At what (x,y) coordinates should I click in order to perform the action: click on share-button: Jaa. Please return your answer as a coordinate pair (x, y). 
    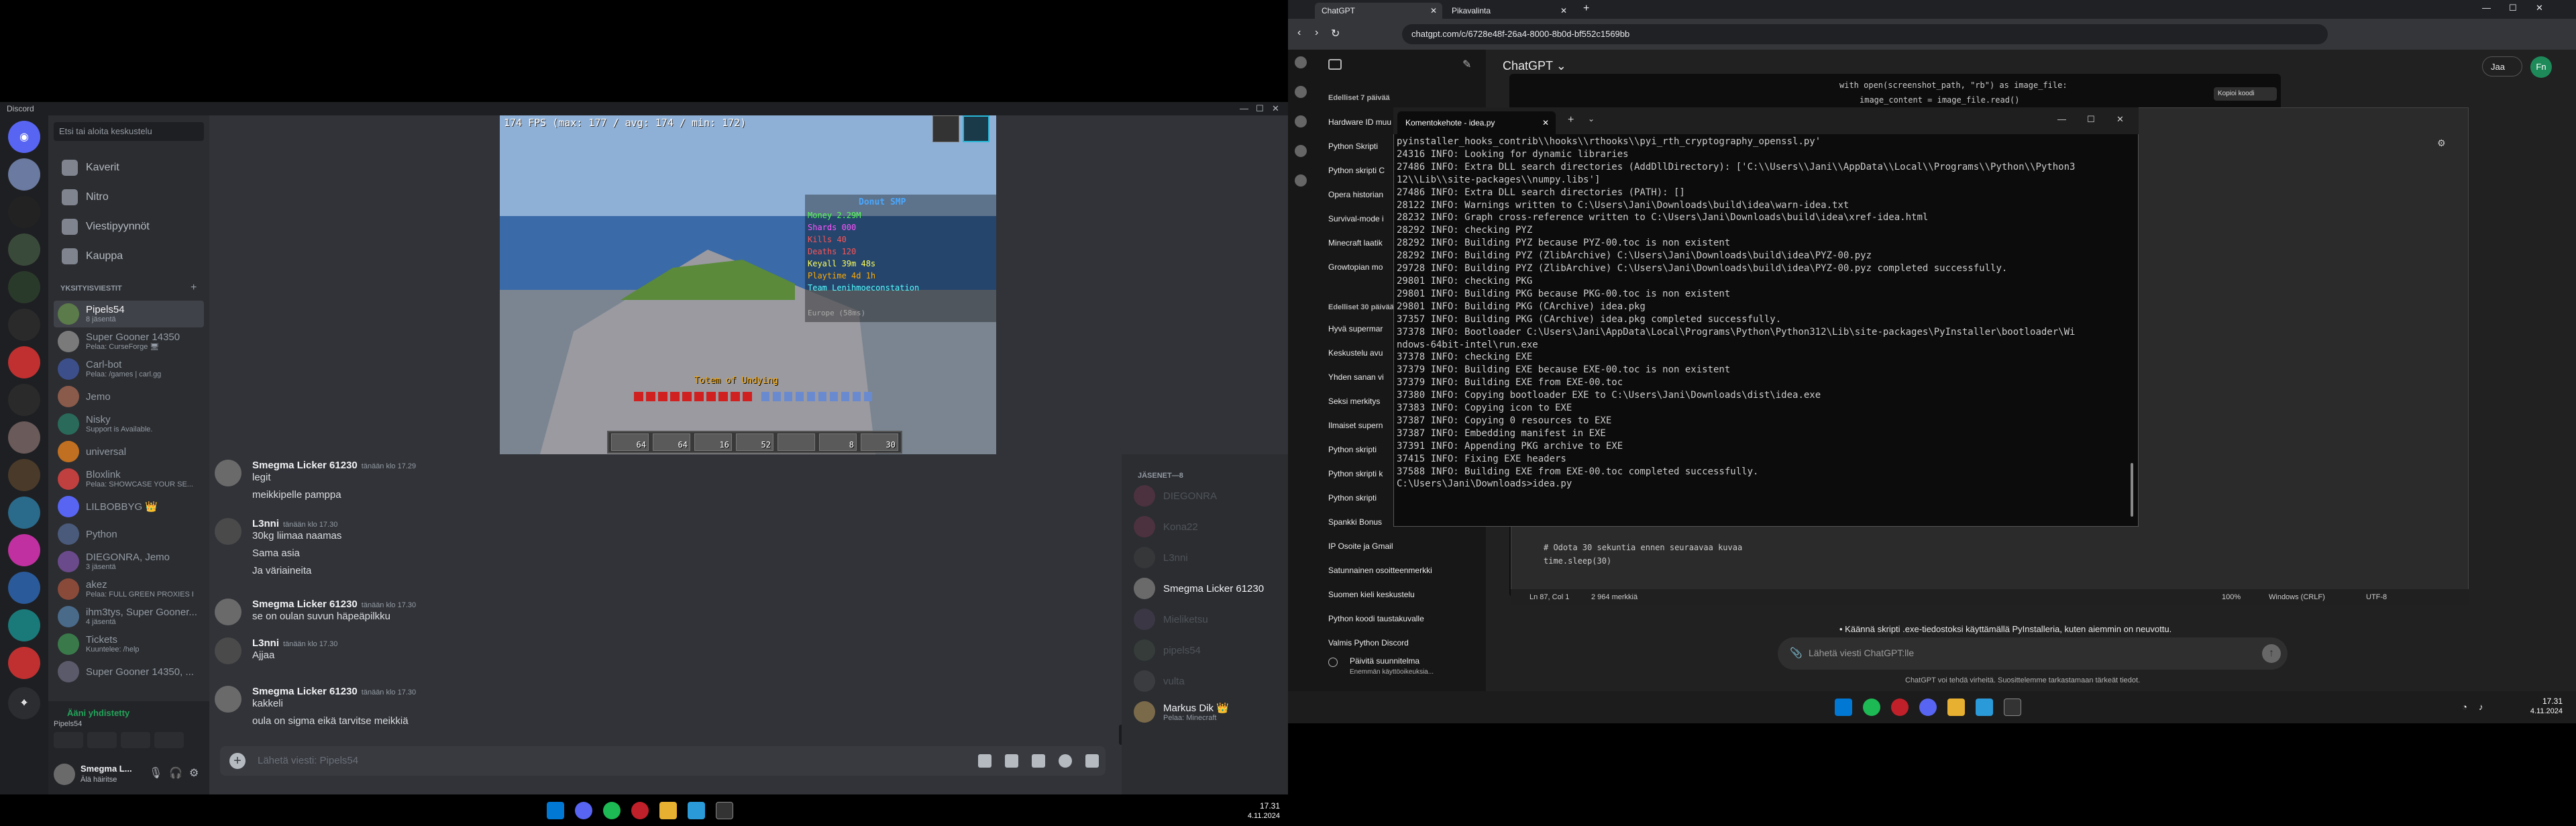
    Looking at the image, I should click on (2502, 66).